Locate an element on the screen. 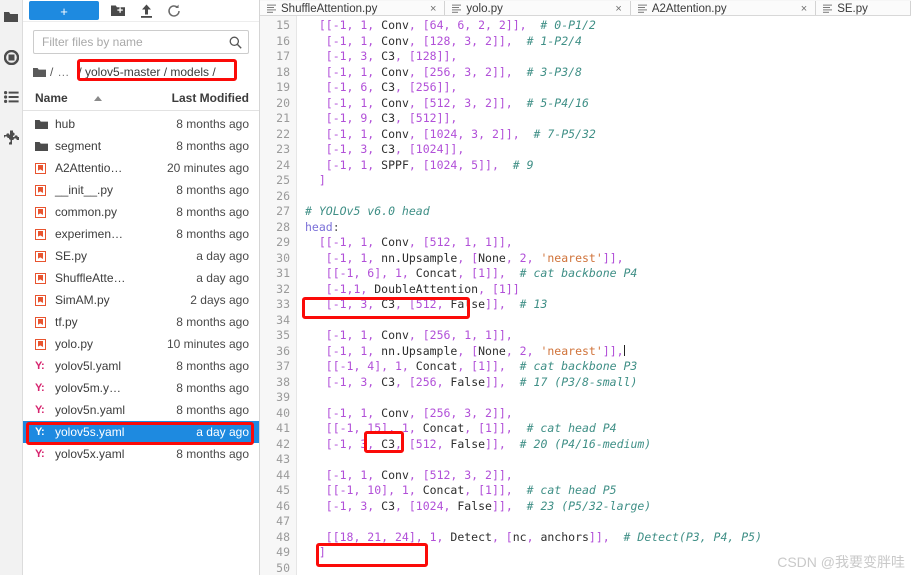 The height and width of the screenshot is (575, 911). line-number: 17 is located at coordinates (283, 56).